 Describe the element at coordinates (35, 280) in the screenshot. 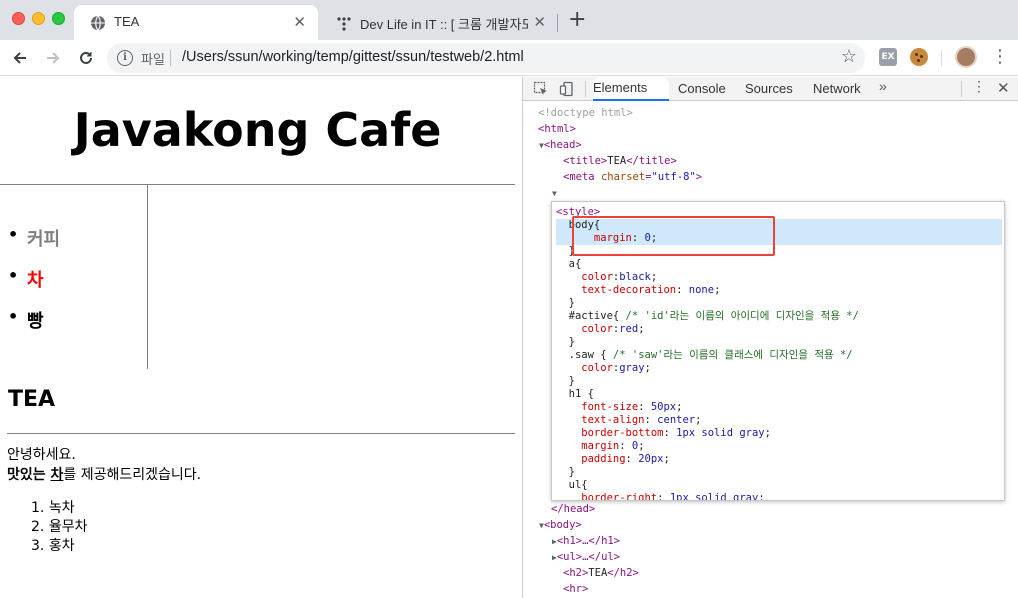

I see `nav-link-tea: 차` at that location.